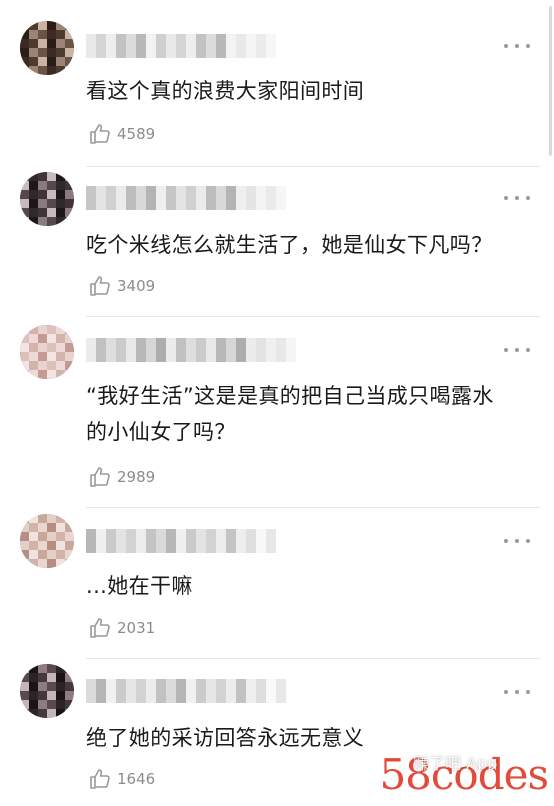 This screenshot has height=806, width=554. I want to click on watermark-app-text: 赚了吧 App, so click(455, 763).